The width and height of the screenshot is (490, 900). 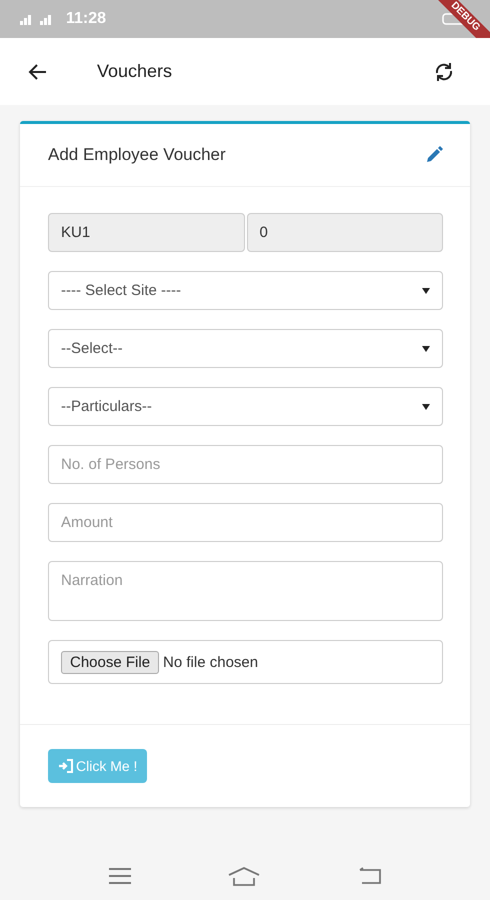 I want to click on menu-icon, so click(x=120, y=876).